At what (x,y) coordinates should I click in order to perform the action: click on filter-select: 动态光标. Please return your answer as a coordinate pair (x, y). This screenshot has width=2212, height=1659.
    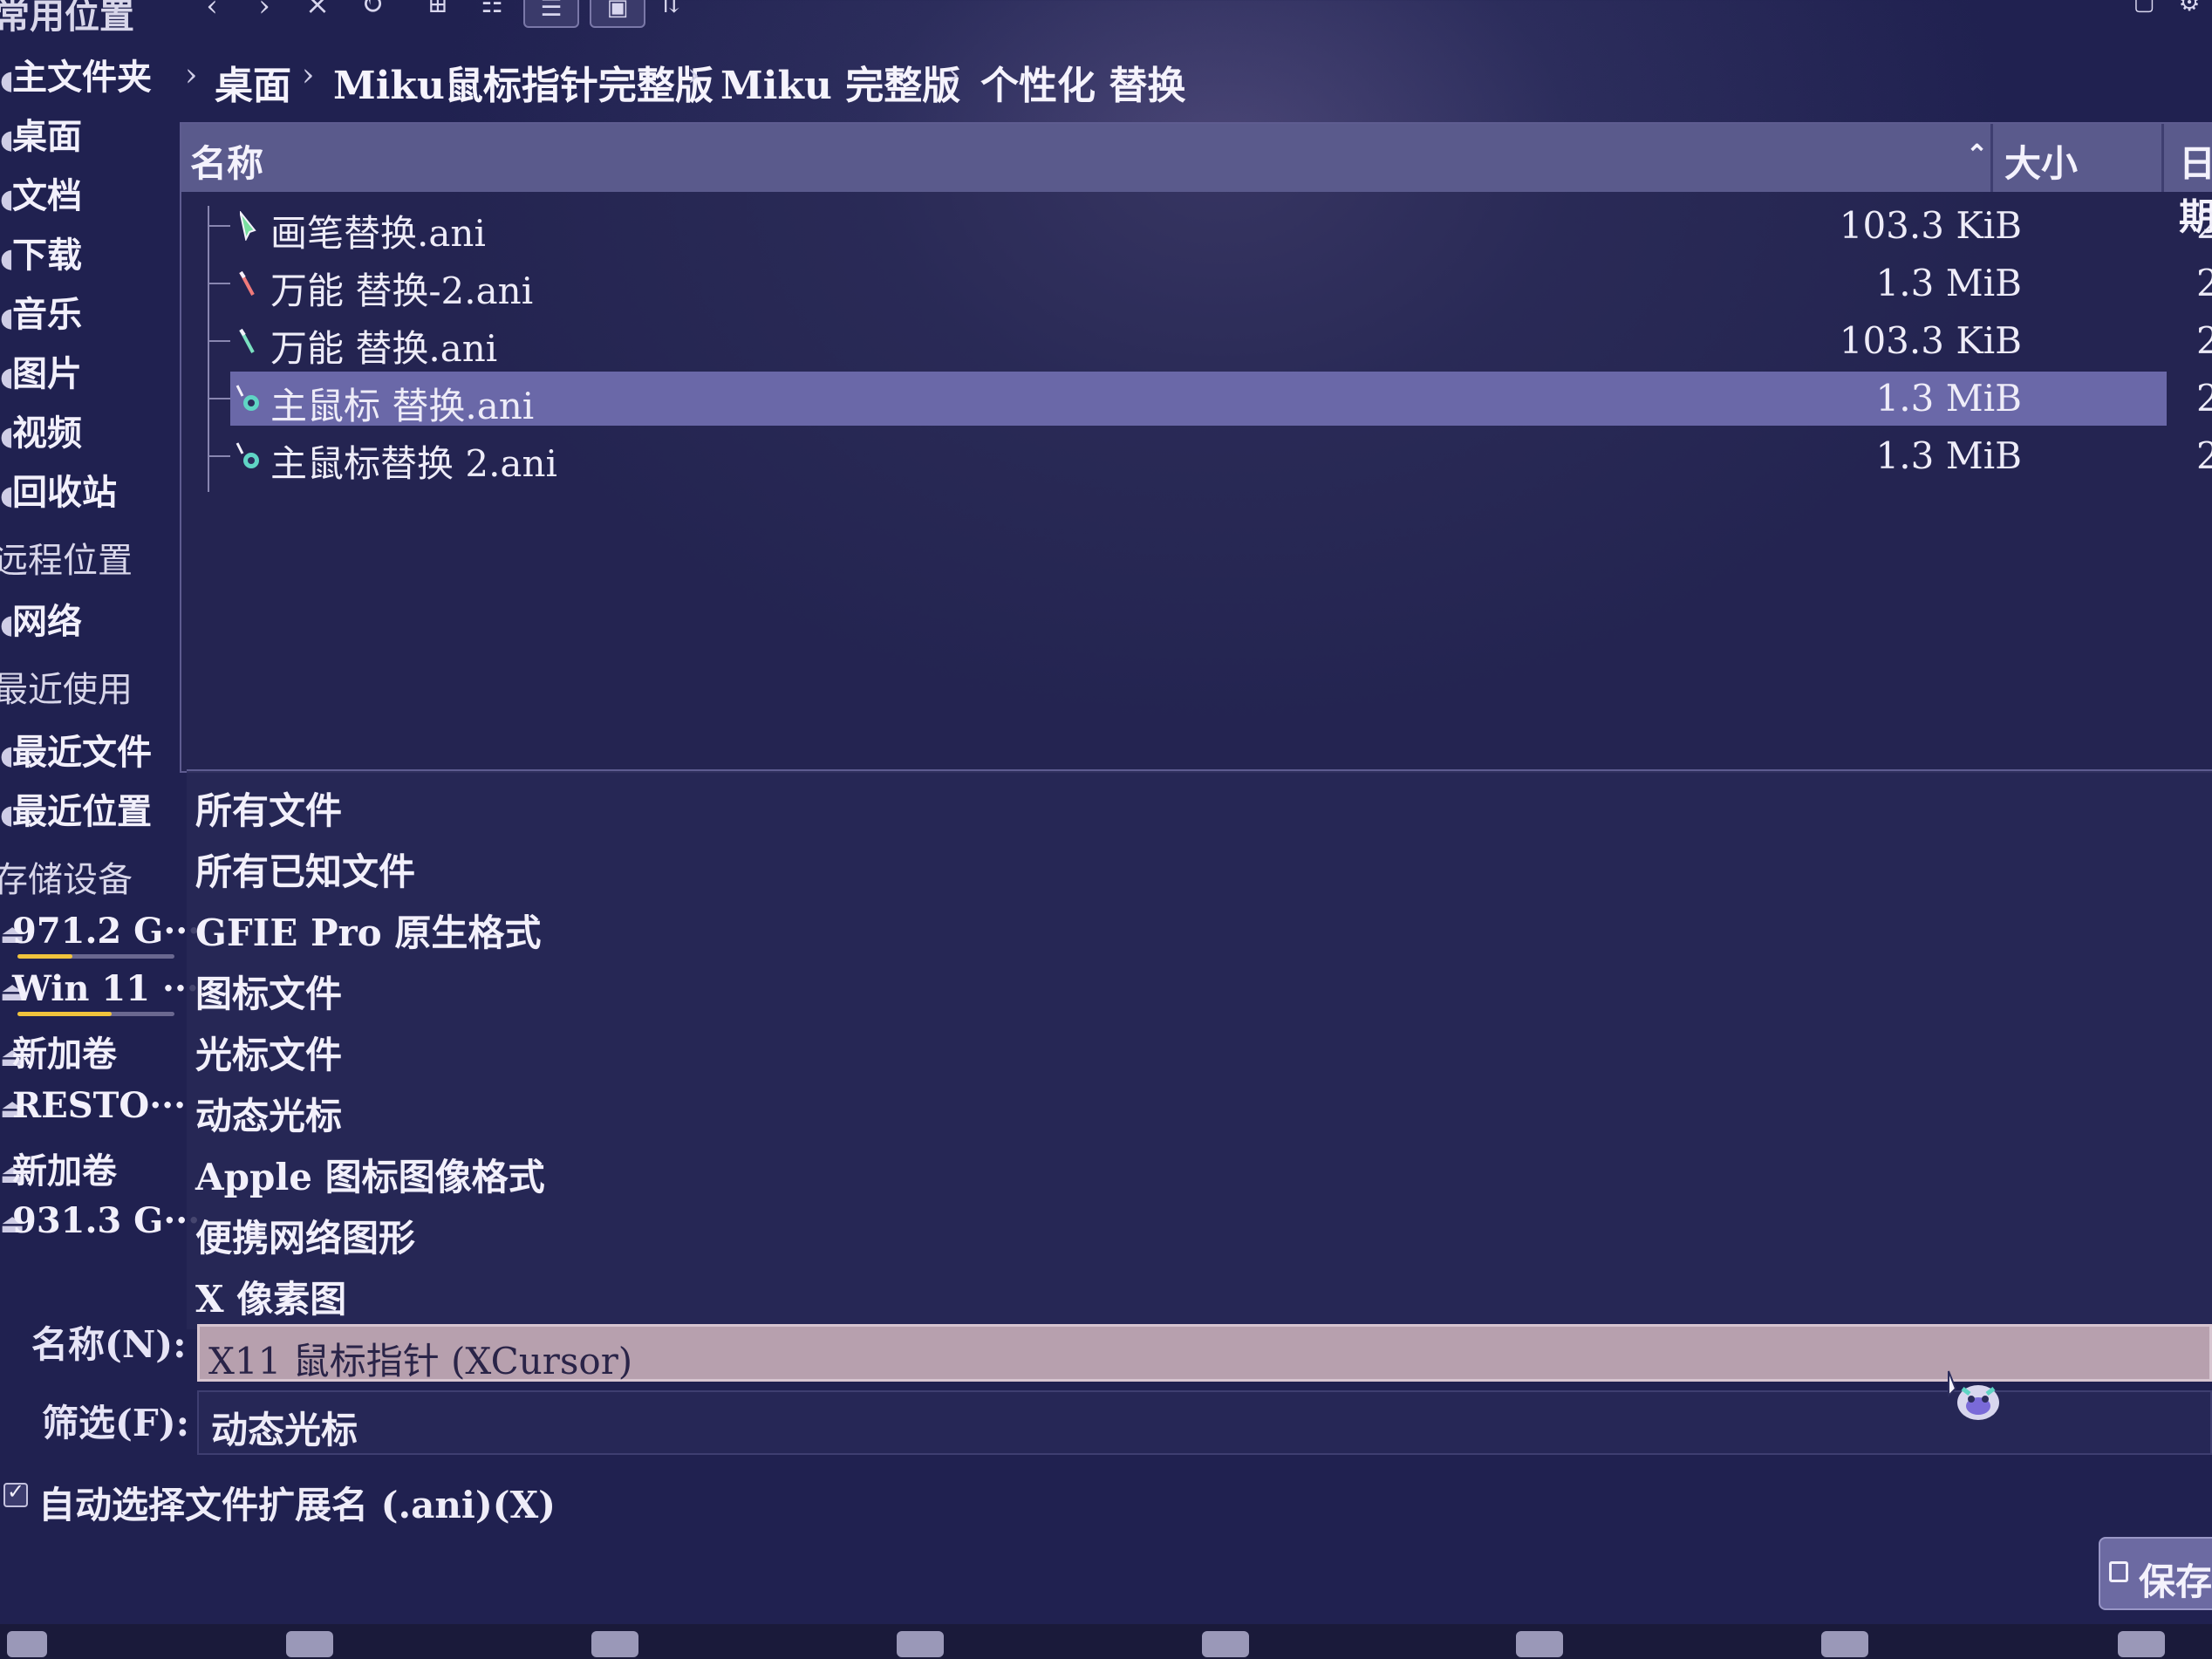
    Looking at the image, I should click on (1205, 1422).